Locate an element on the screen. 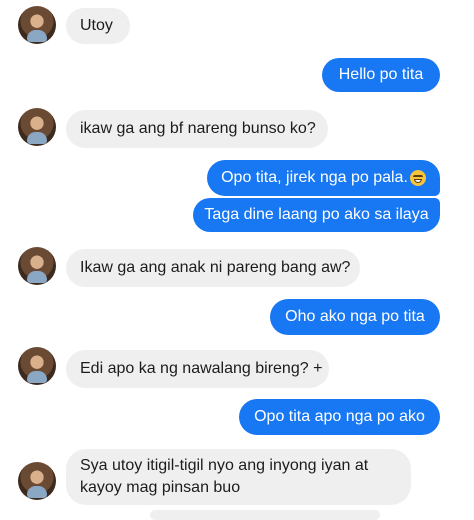 Image resolution: width=474 pixels, height=520 pixels. outgoing-message: Hello po tita is located at coordinates (381, 75).